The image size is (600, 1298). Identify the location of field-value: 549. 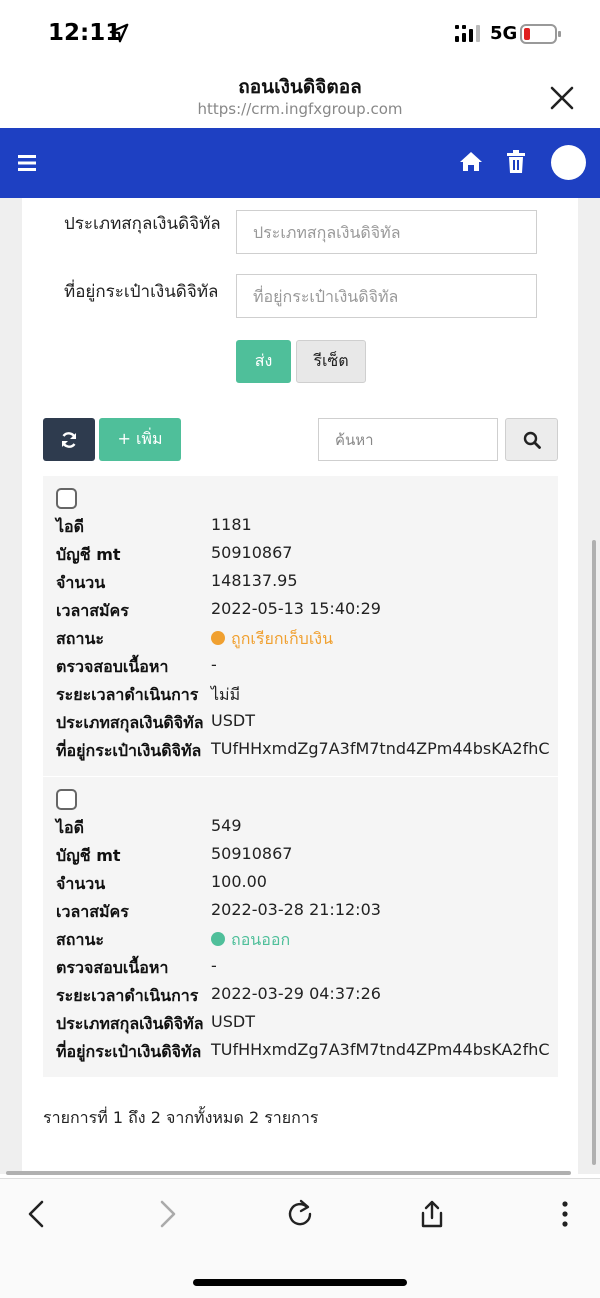
(226, 825).